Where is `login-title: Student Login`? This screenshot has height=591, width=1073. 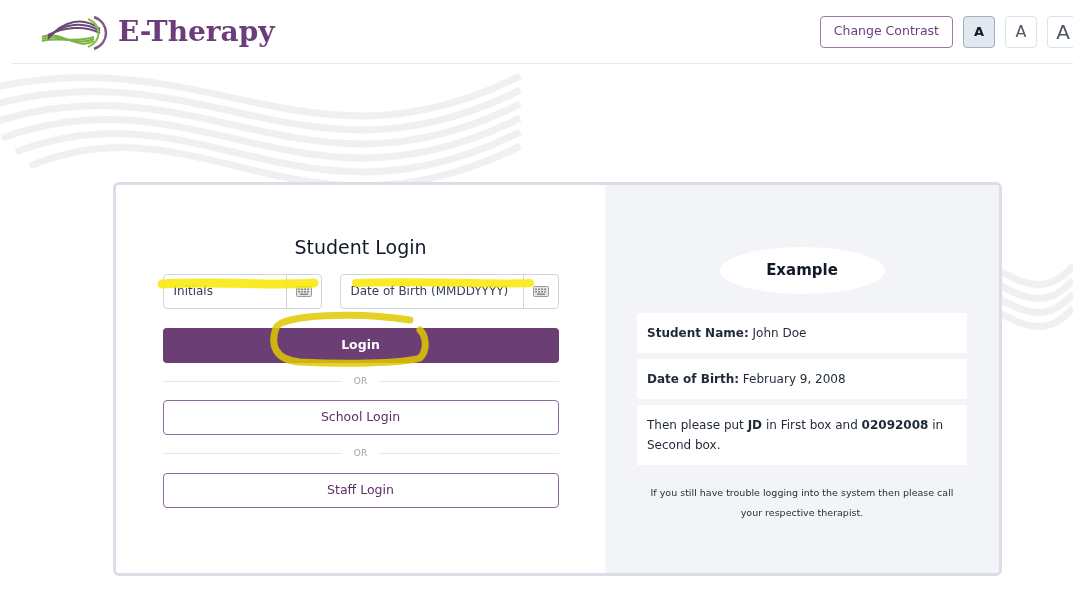
login-title: Student Login is located at coordinates (360, 247).